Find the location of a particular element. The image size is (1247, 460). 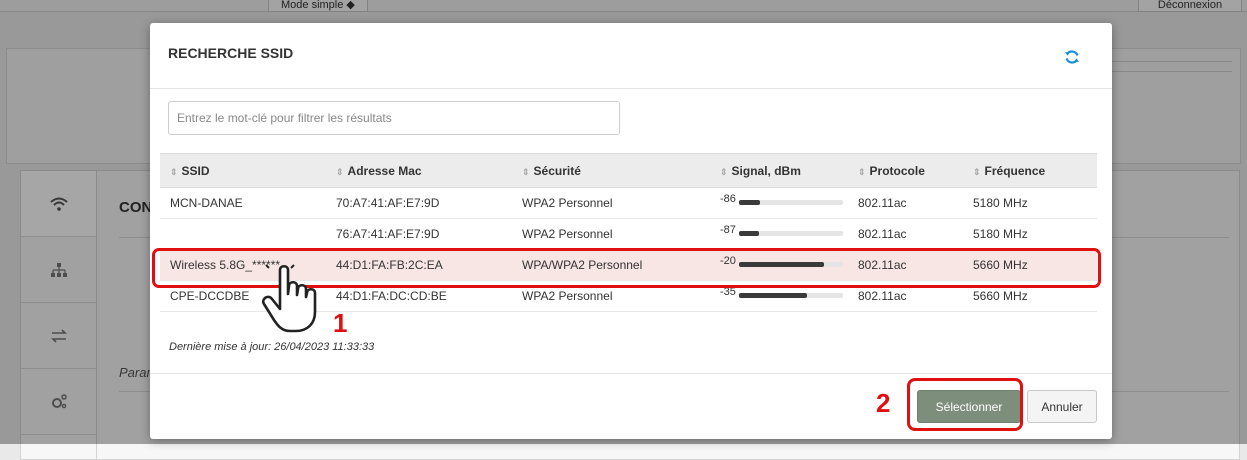

signal-value: -86 is located at coordinates (728, 199).